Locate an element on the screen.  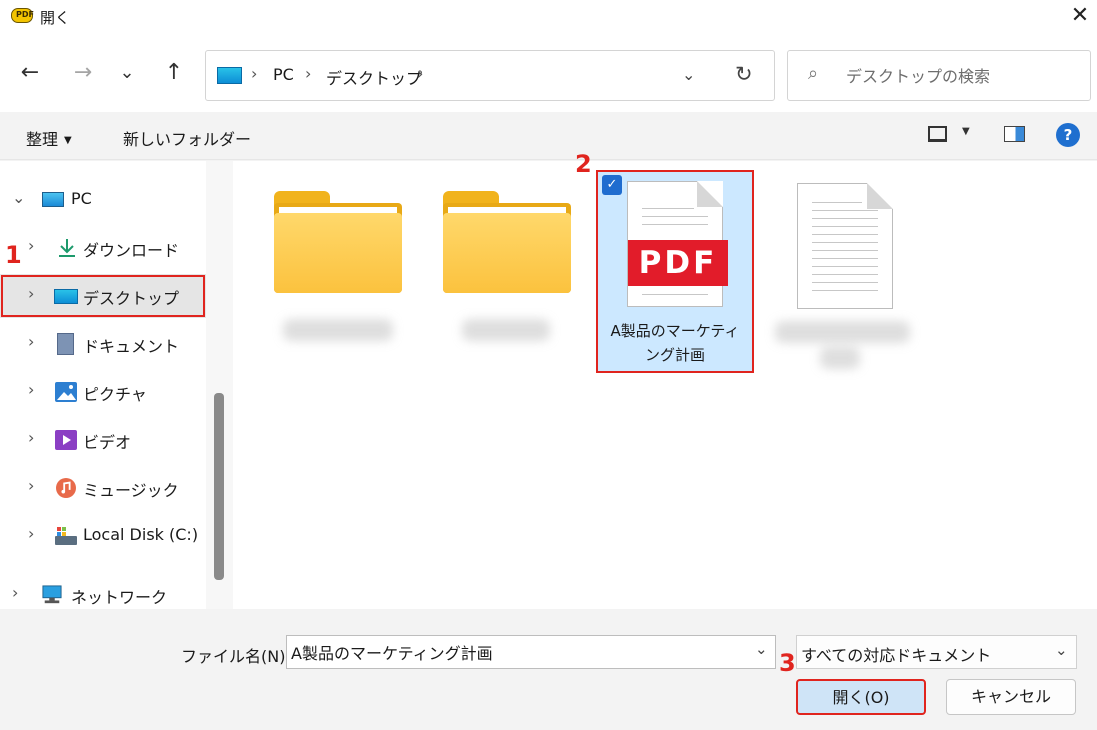
sidebar-item-local-disk: › Local Disk (C:) is located at coordinates (103, 536).